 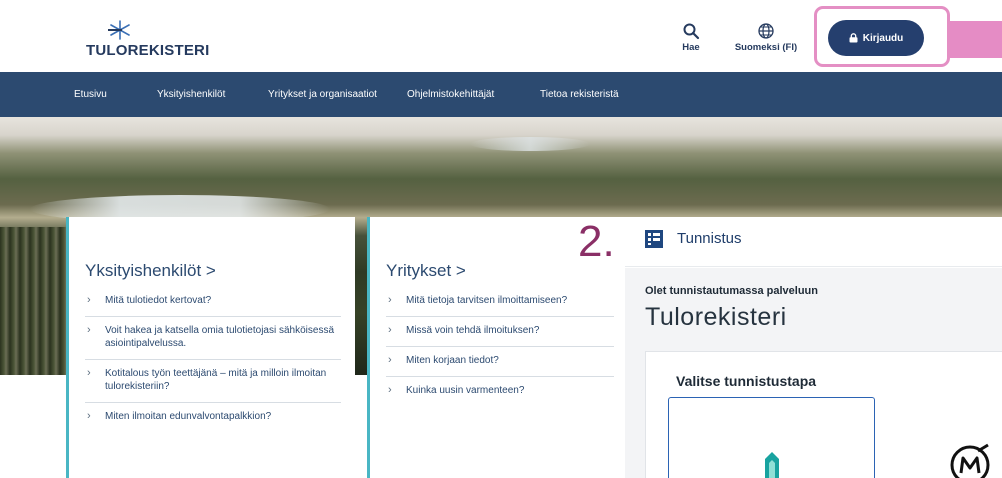 What do you see at coordinates (35, 301) in the screenshot?
I see `hero-tree-trunks` at bounding box center [35, 301].